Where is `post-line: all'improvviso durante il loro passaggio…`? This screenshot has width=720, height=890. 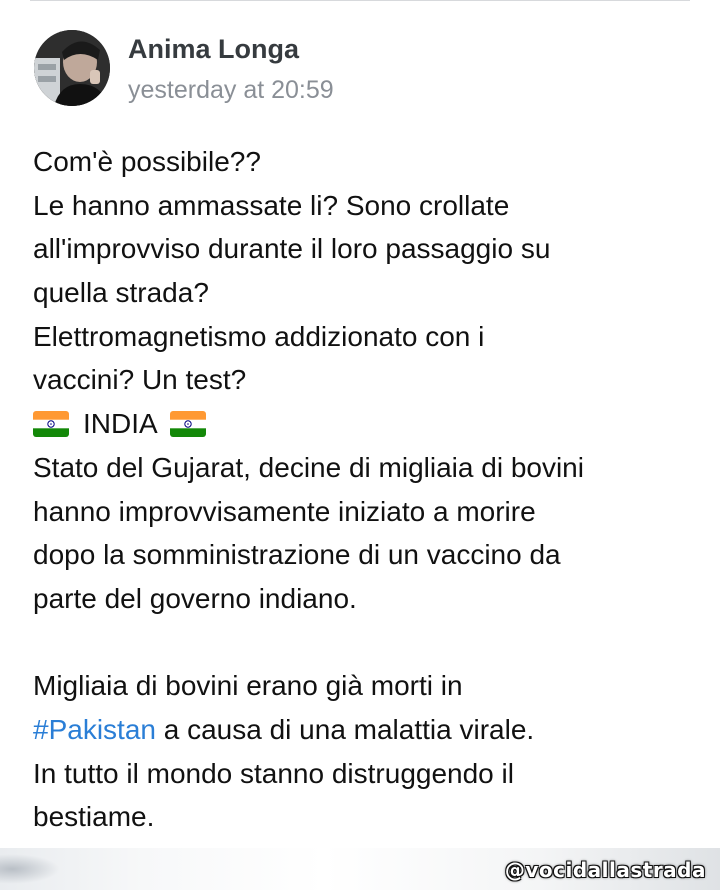
post-line: all'improvviso durante il loro passaggio… is located at coordinates (292, 249).